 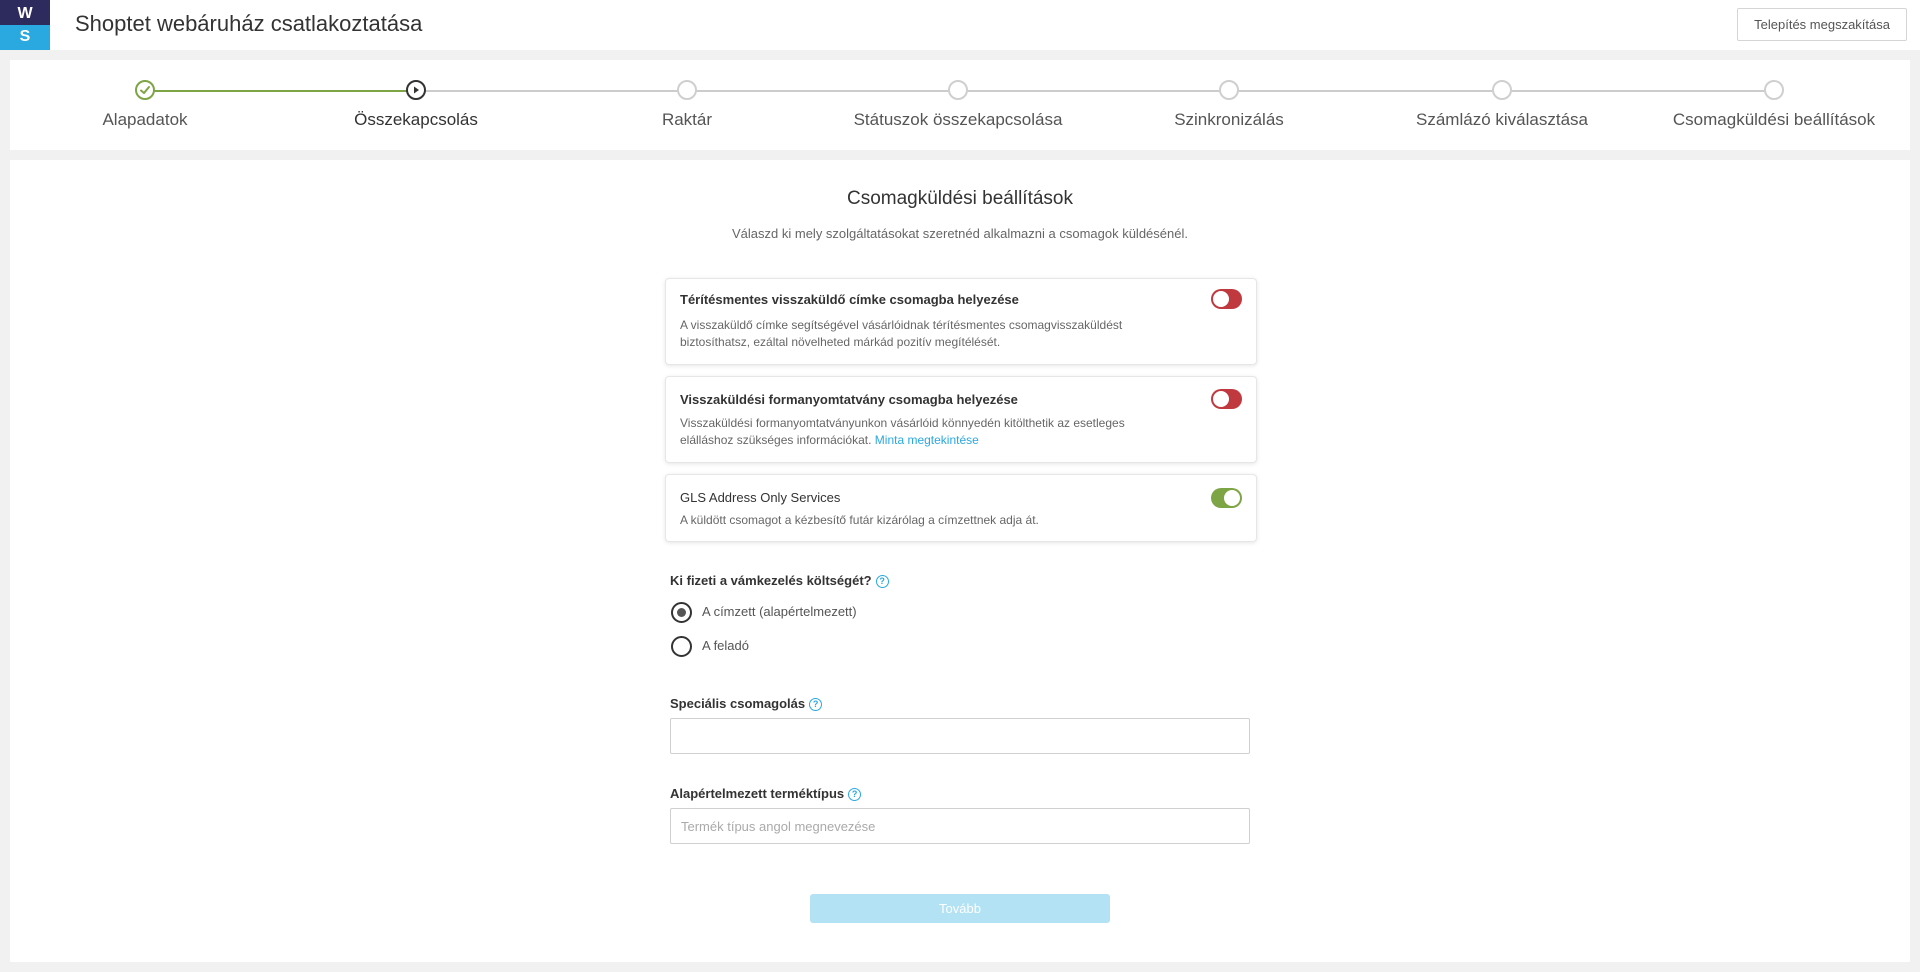 What do you see at coordinates (779, 611) in the screenshot?
I see `radio-label: A címzett (alapértelmezett)` at bounding box center [779, 611].